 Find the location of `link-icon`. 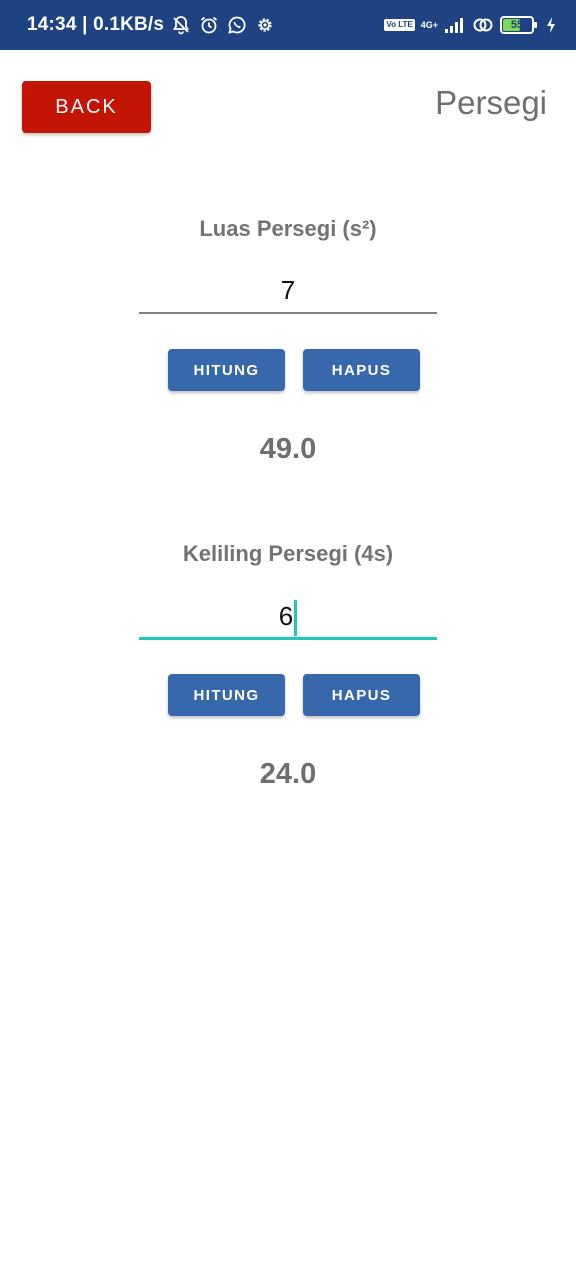

link-icon is located at coordinates (483, 25).